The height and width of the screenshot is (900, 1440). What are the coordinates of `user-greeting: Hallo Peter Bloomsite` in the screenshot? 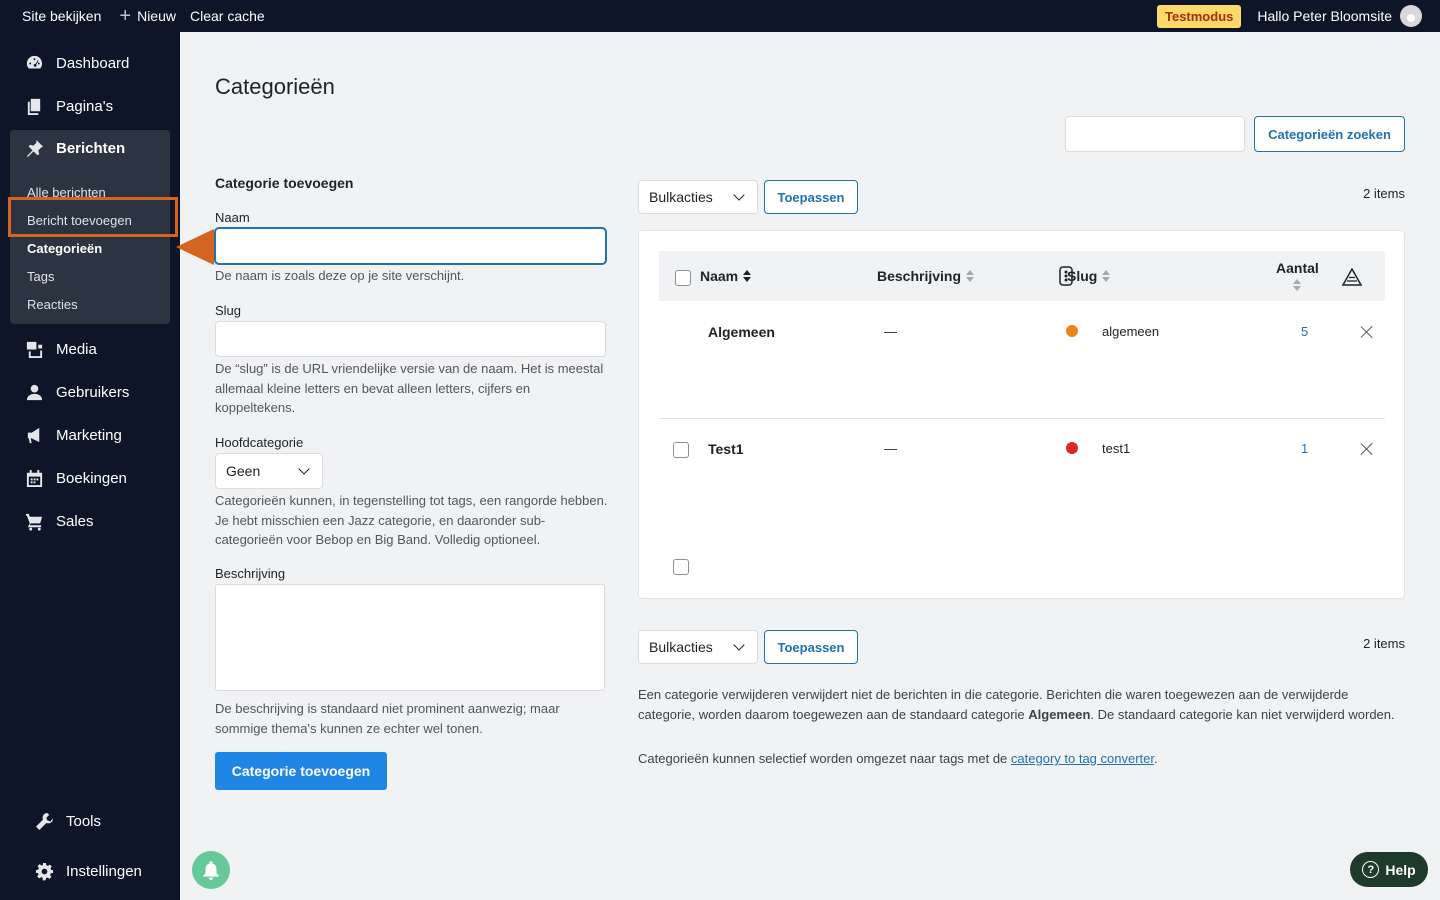 It's located at (1324, 16).